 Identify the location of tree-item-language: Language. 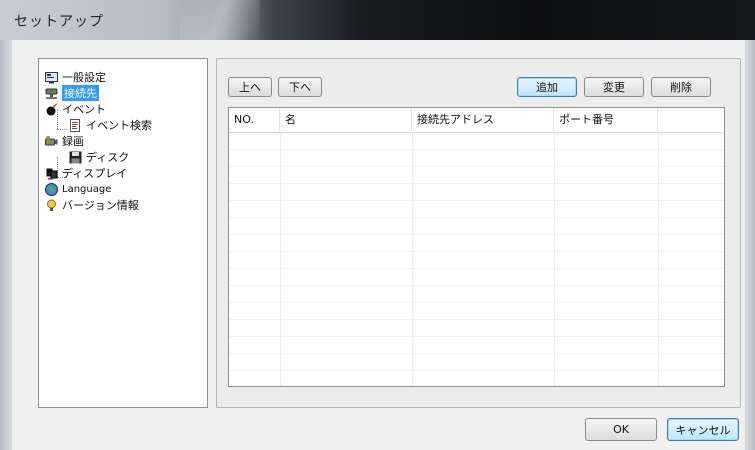
(78, 189).